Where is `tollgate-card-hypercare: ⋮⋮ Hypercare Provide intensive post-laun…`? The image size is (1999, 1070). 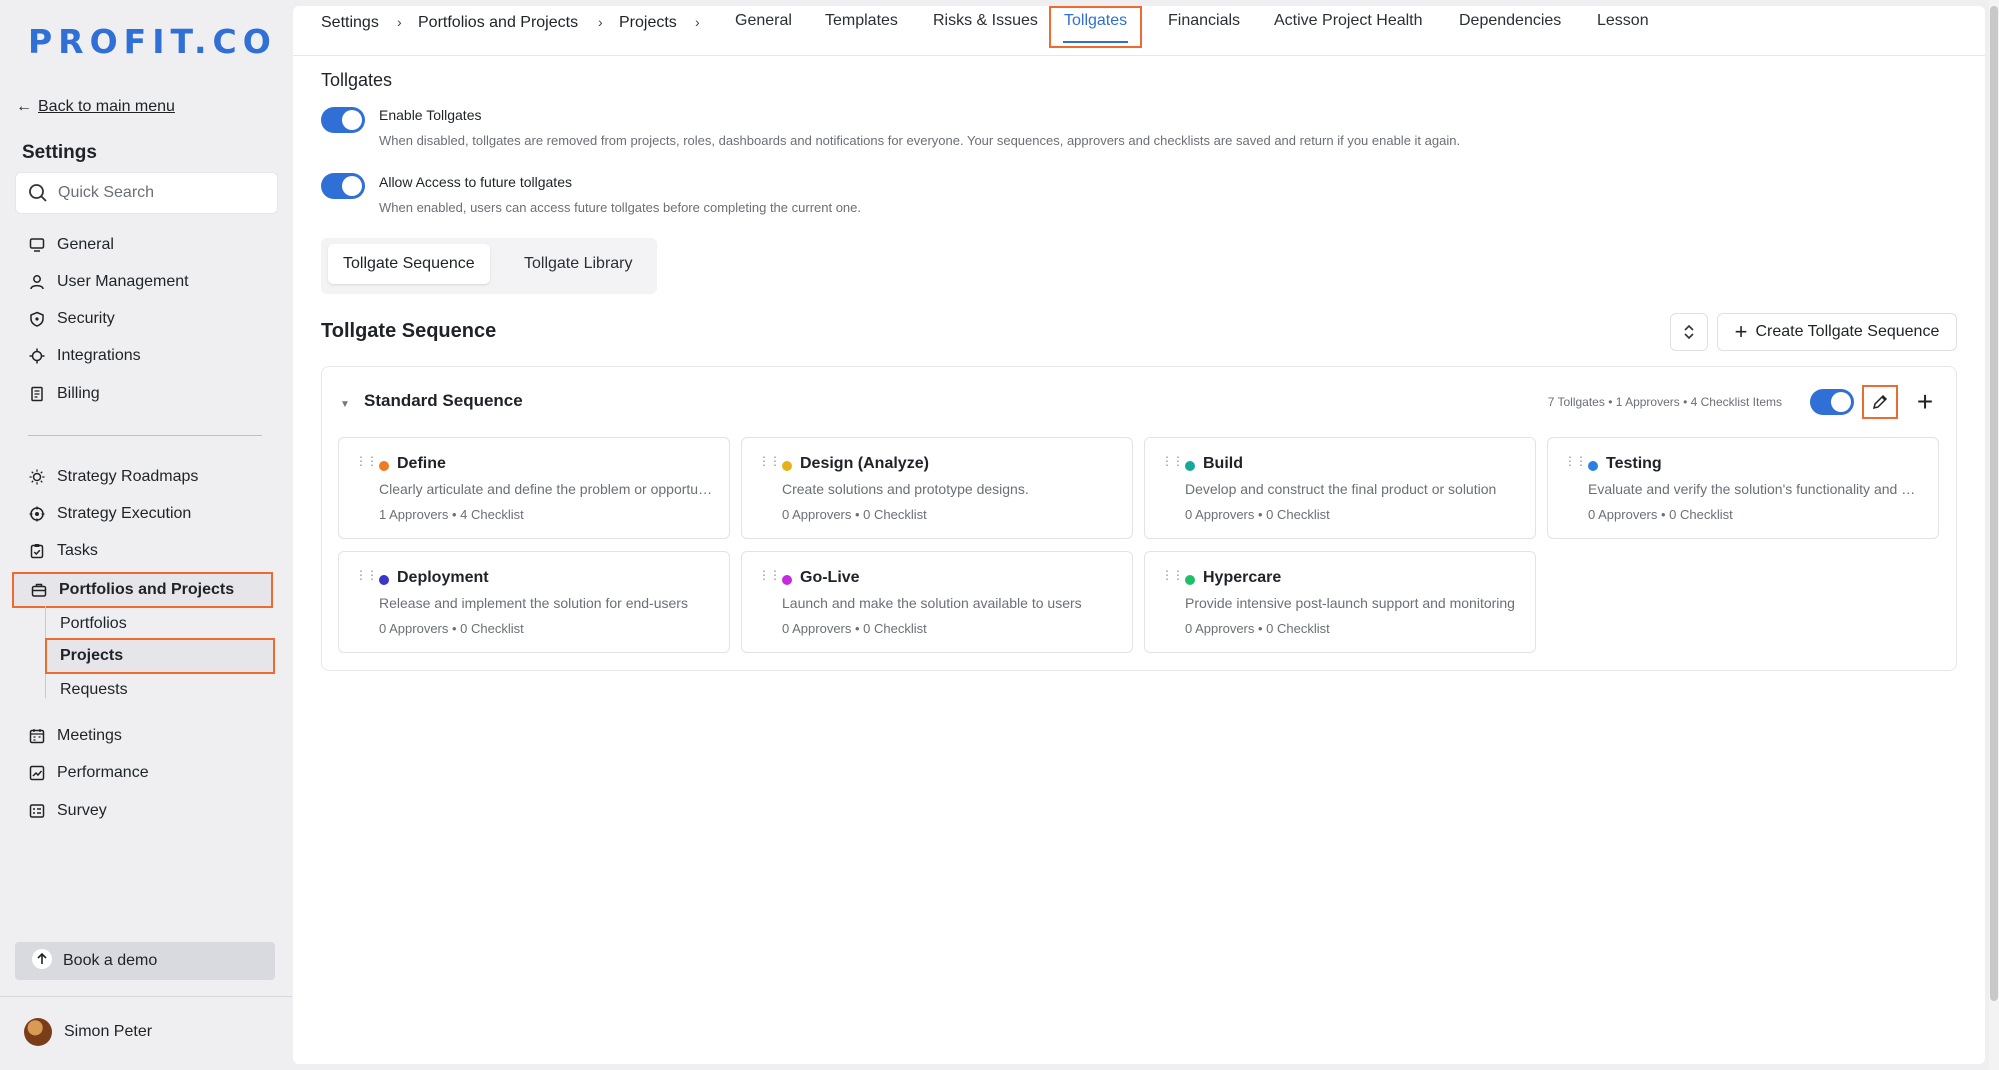
tollgate-card-hypercare: ⋮⋮ Hypercare Provide intensive post-laun… is located at coordinates (1340, 602).